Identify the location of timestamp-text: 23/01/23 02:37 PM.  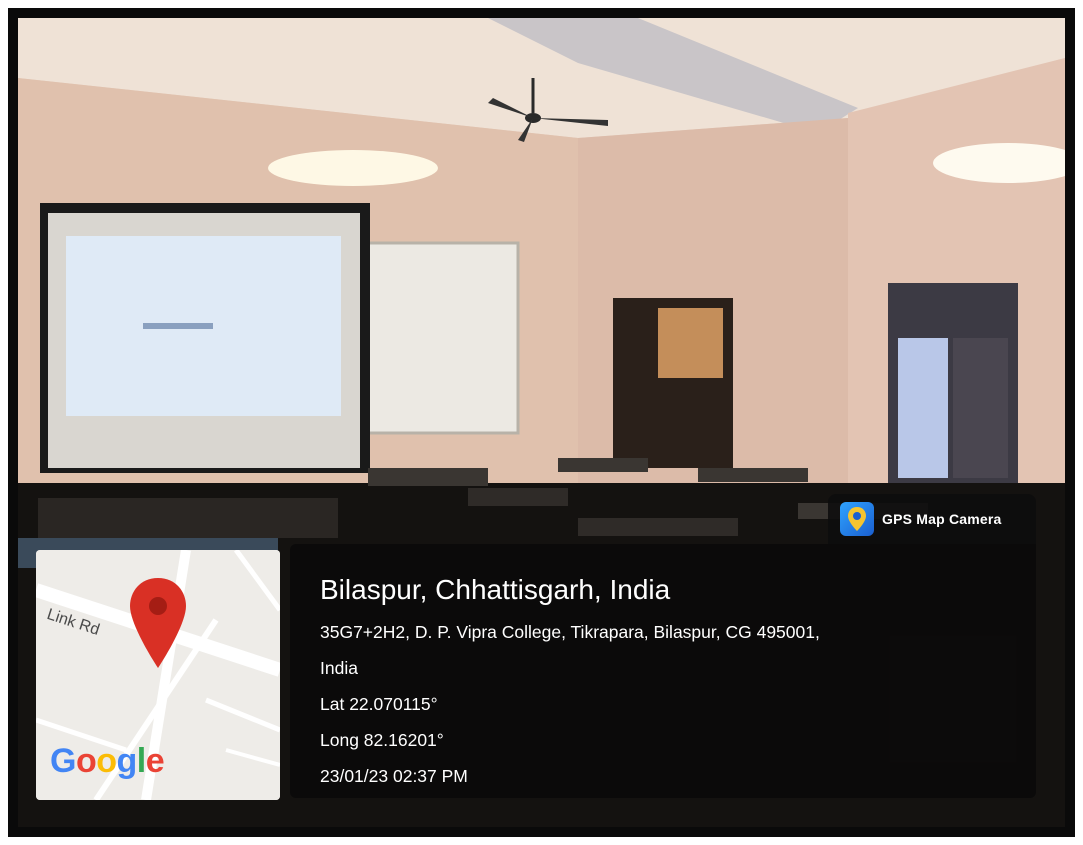
(394, 776).